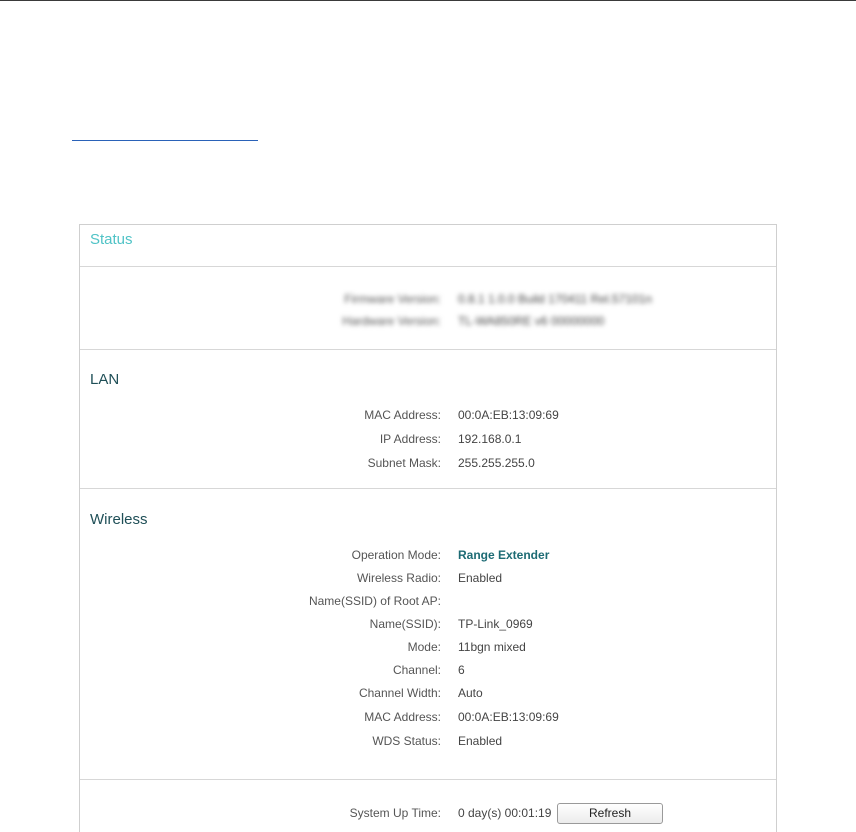 The width and height of the screenshot is (856, 832). I want to click on mode-value: 11bgn mixed, so click(492, 647).